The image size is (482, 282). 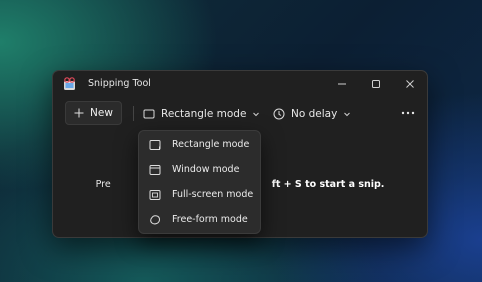 What do you see at coordinates (133, 113) in the screenshot?
I see `toolbar-divider` at bounding box center [133, 113].